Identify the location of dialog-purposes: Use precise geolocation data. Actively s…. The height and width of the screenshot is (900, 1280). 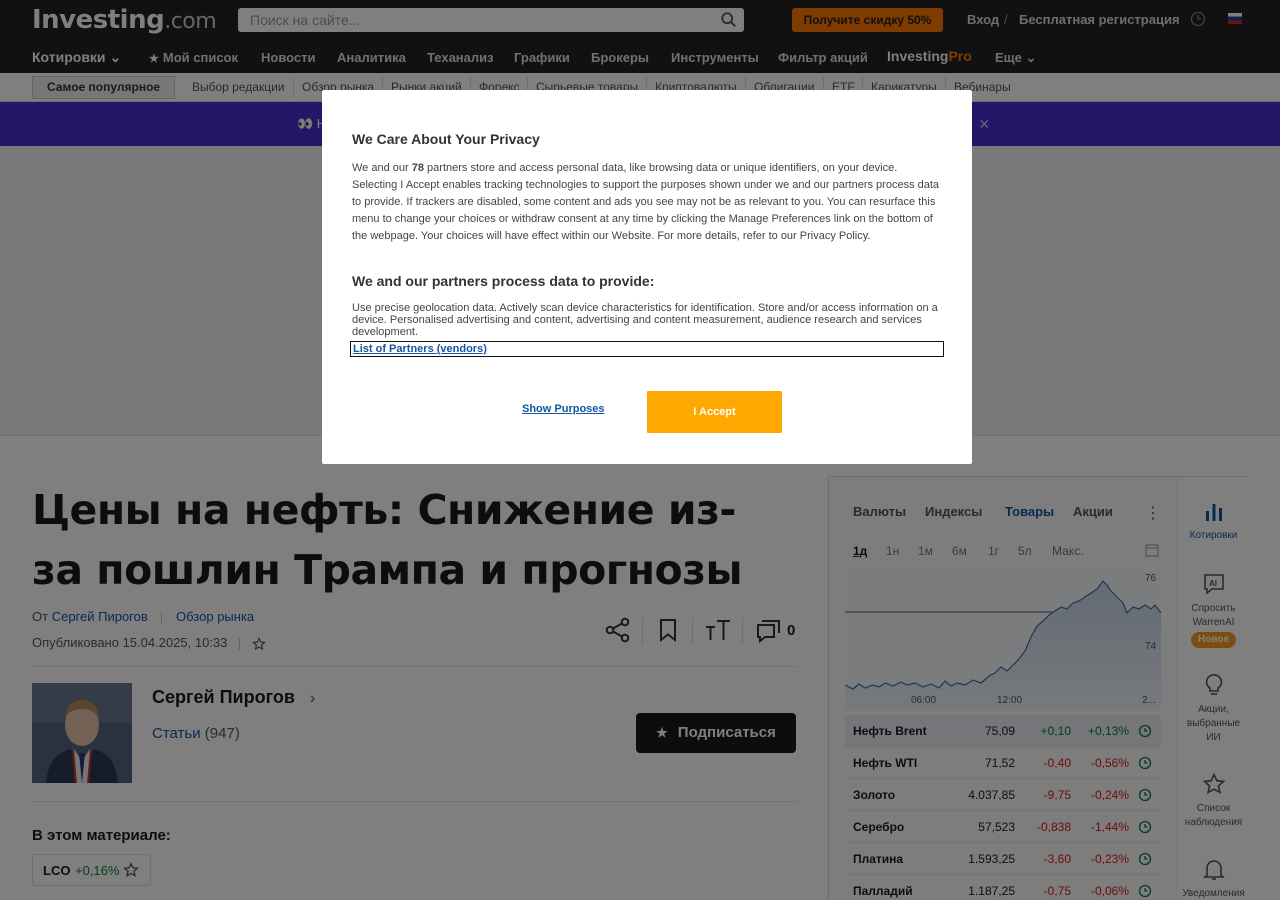
(645, 320).